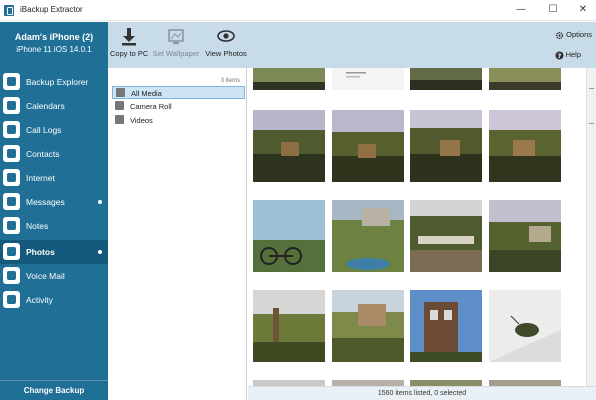 Image resolution: width=596 pixels, height=400 pixels. Describe the element at coordinates (45, 276) in the screenshot. I see `sidebar-item-label: Voice Mail` at that location.